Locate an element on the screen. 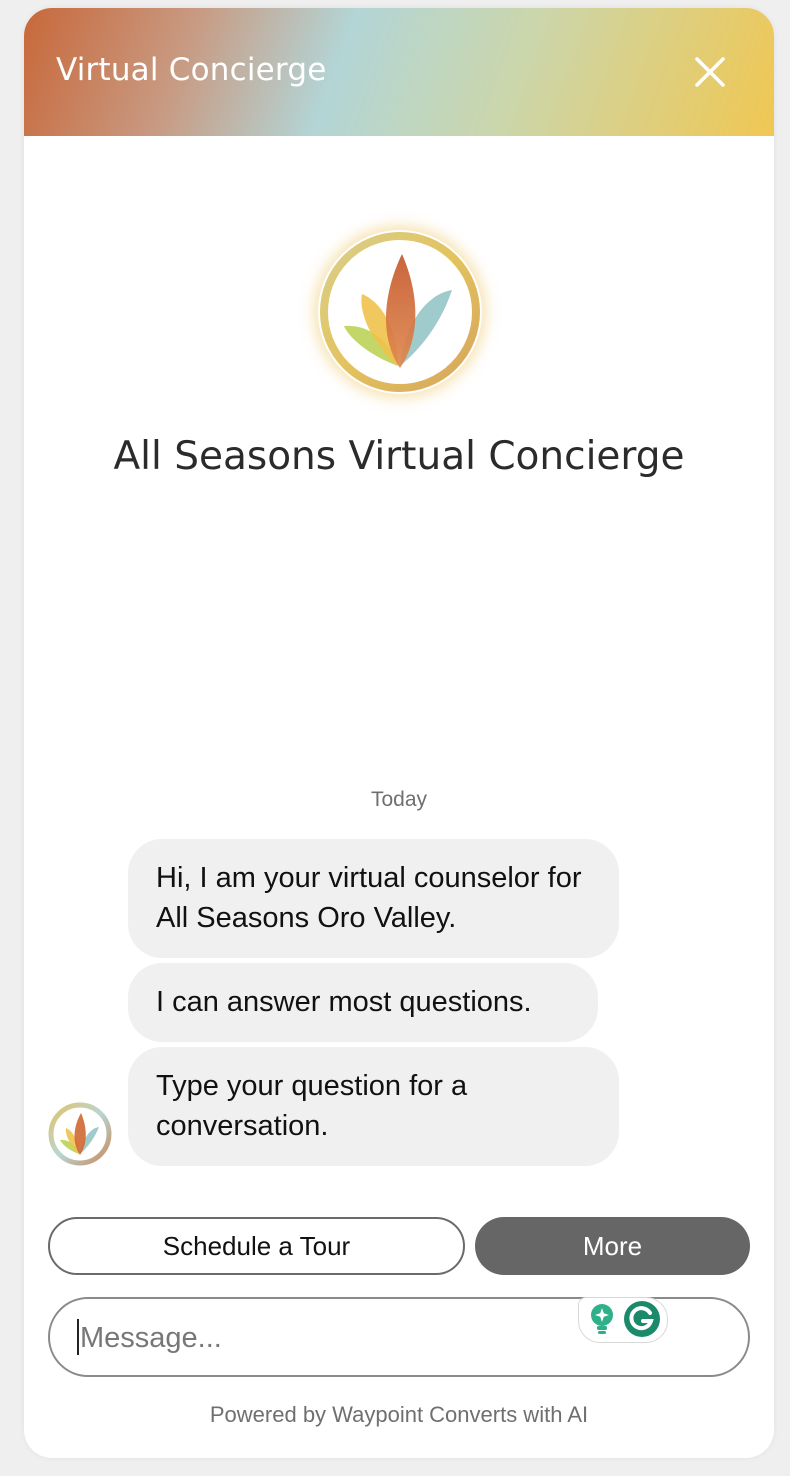 The width and height of the screenshot is (790, 1476). bot-message: Type your question for a conversation. is located at coordinates (373, 1106).